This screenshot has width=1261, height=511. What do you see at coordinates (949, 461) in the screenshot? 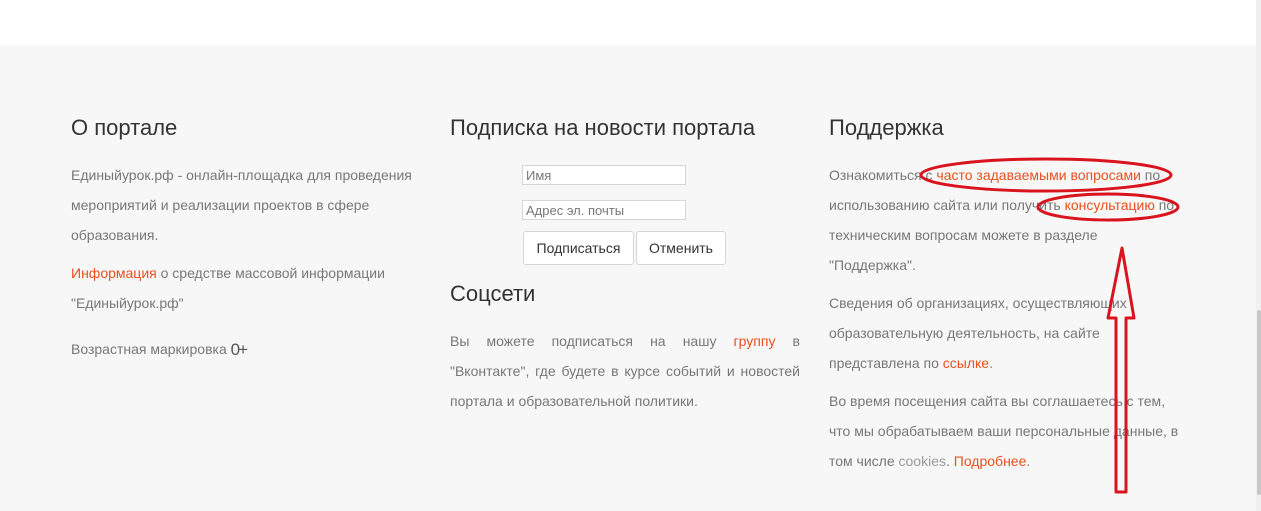
I see `cookies-text-mid: .` at bounding box center [949, 461].